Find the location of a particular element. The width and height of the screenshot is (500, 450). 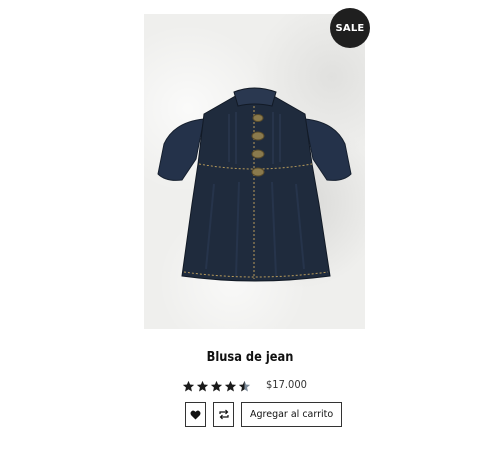

product-actions: Agregar al carrito is located at coordinates (264, 414).